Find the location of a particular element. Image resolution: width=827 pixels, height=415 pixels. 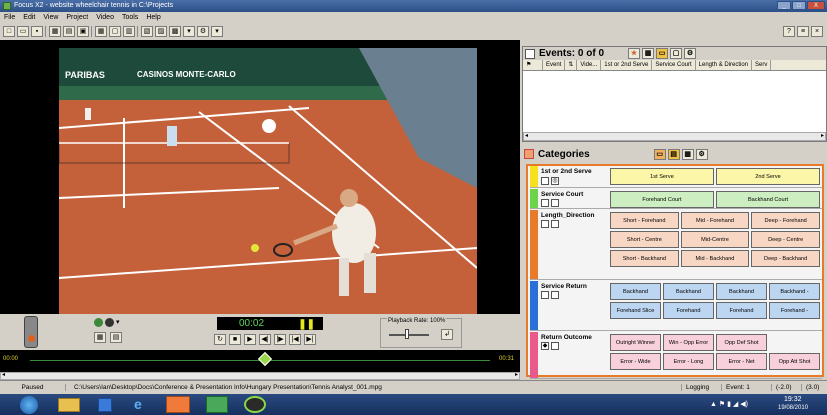

playback-rate-slider is located at coordinates (409, 335).